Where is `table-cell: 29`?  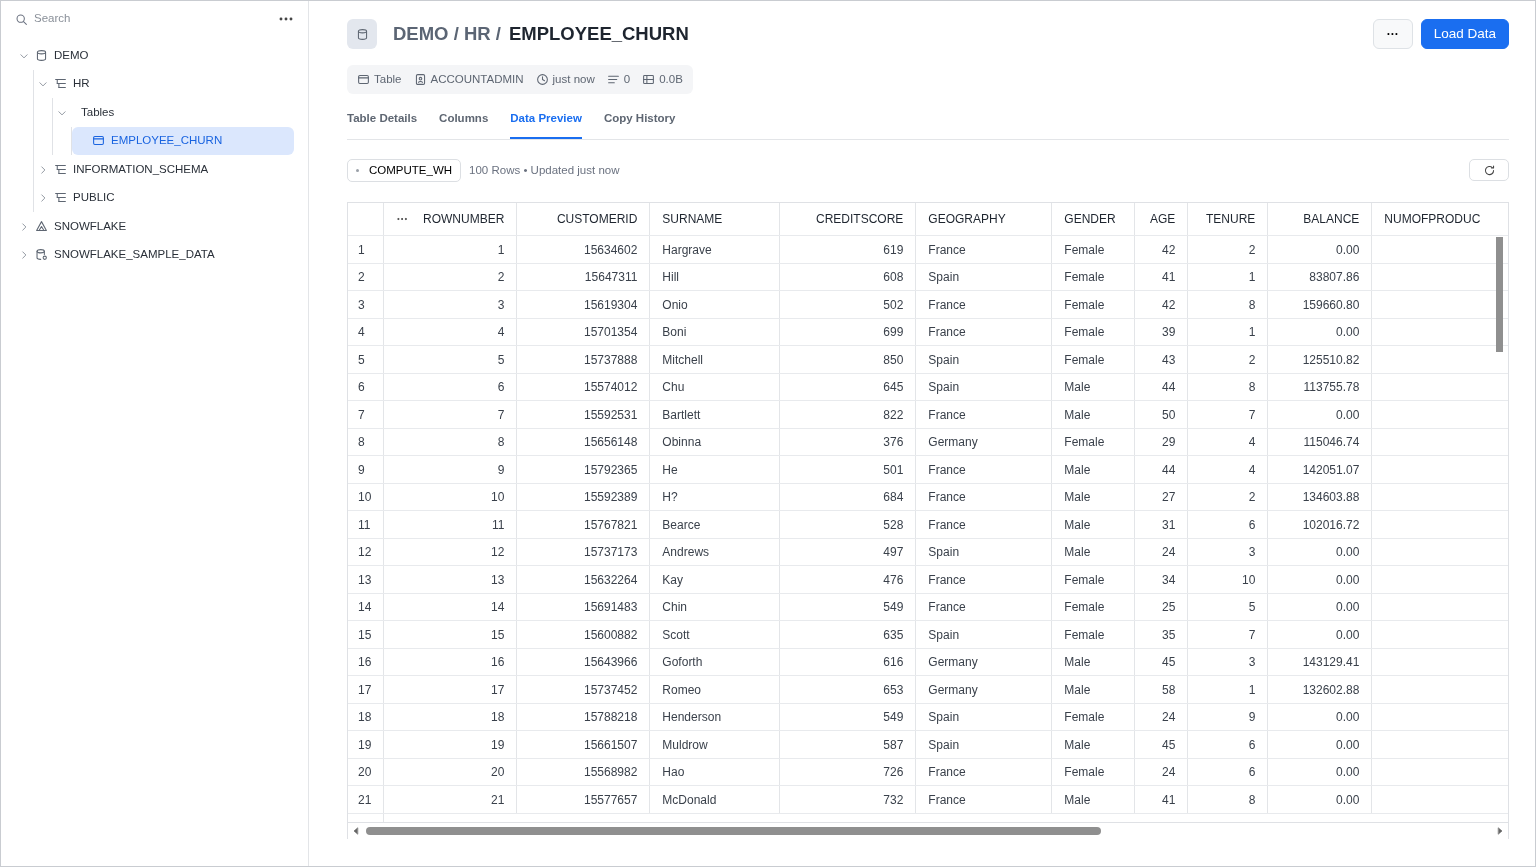
table-cell: 29 is located at coordinates (1161, 442).